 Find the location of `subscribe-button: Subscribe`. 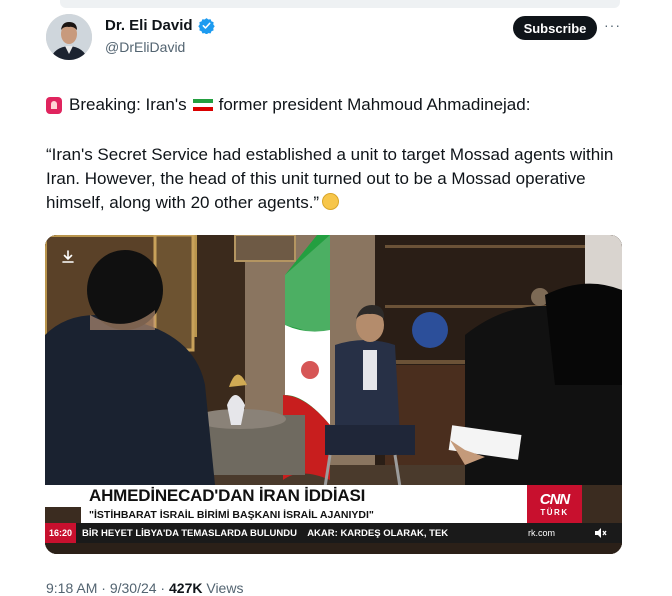

subscribe-button: Subscribe is located at coordinates (555, 28).